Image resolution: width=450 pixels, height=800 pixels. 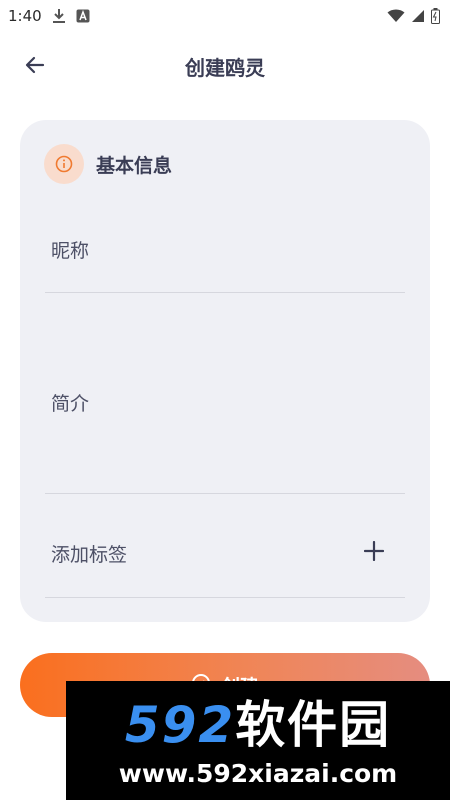 I want to click on watermark-number: 592, so click(x=180, y=725).